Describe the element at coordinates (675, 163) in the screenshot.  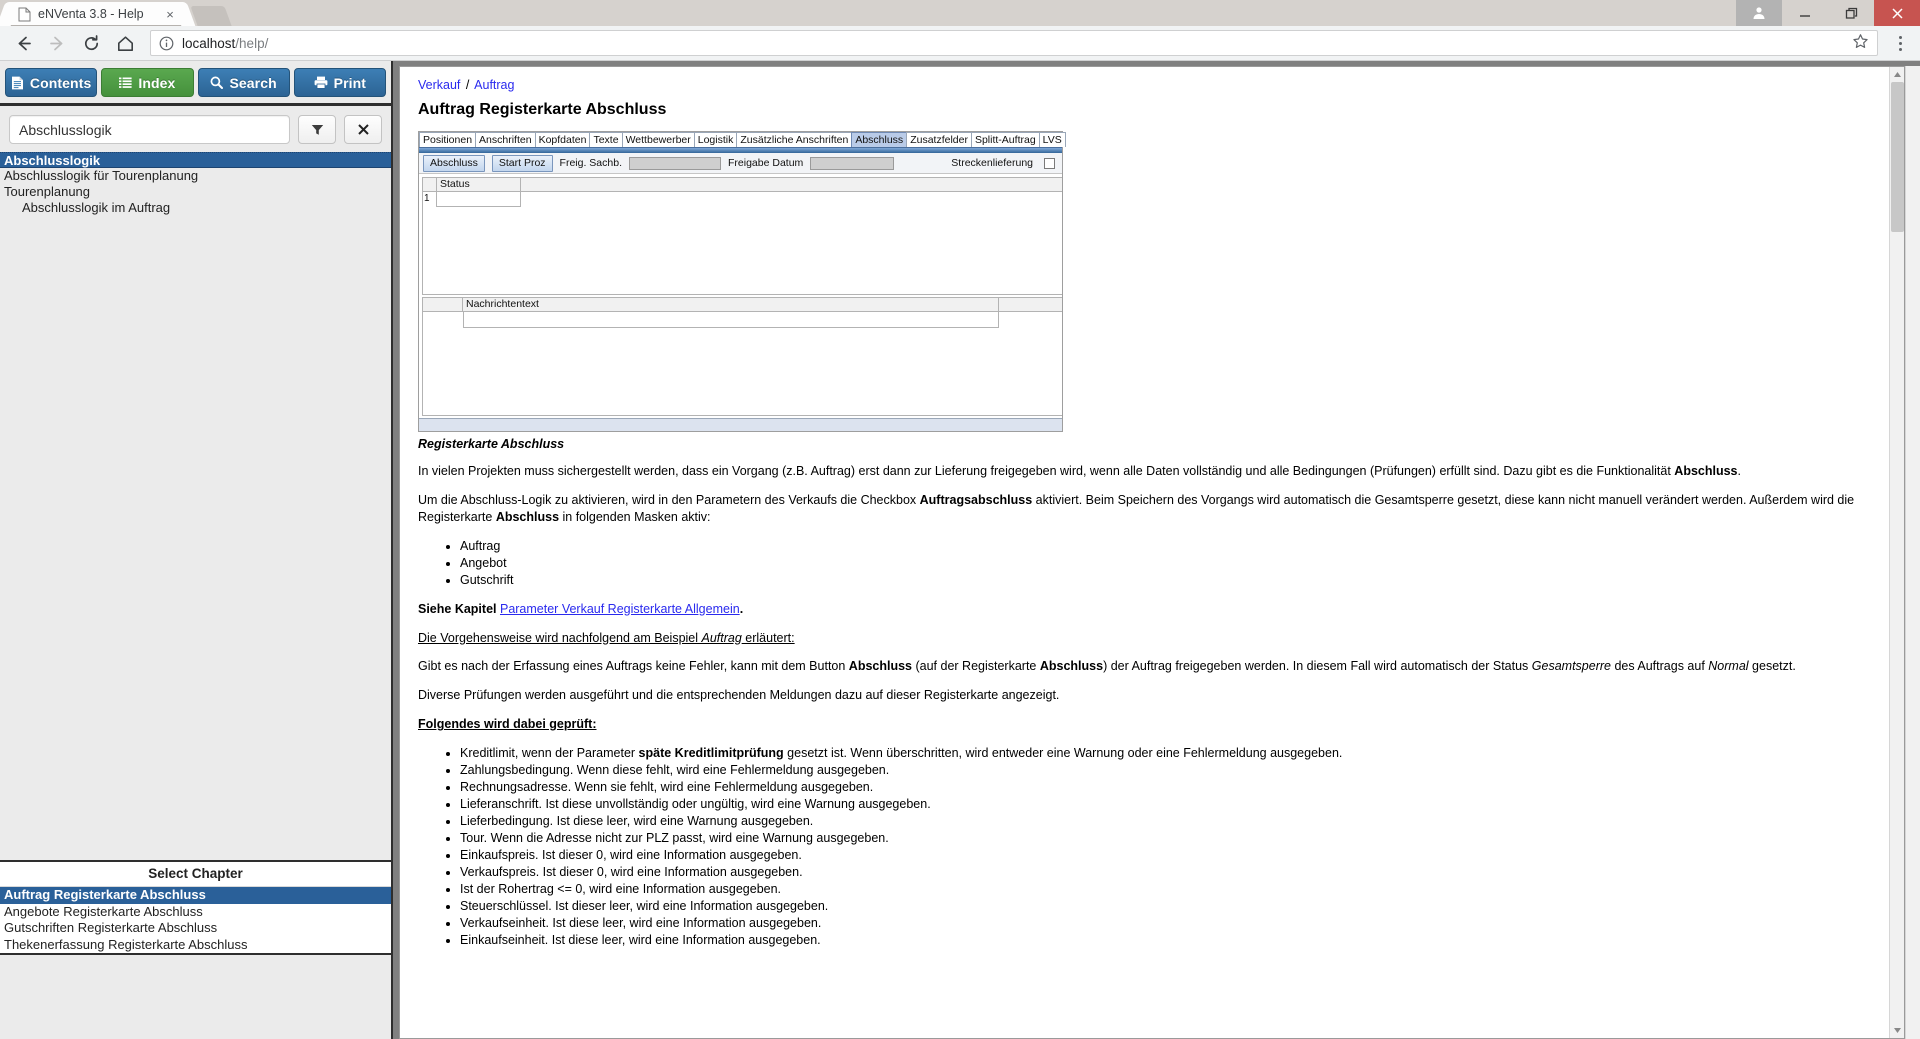
I see `app-freig-sachb-field` at that location.